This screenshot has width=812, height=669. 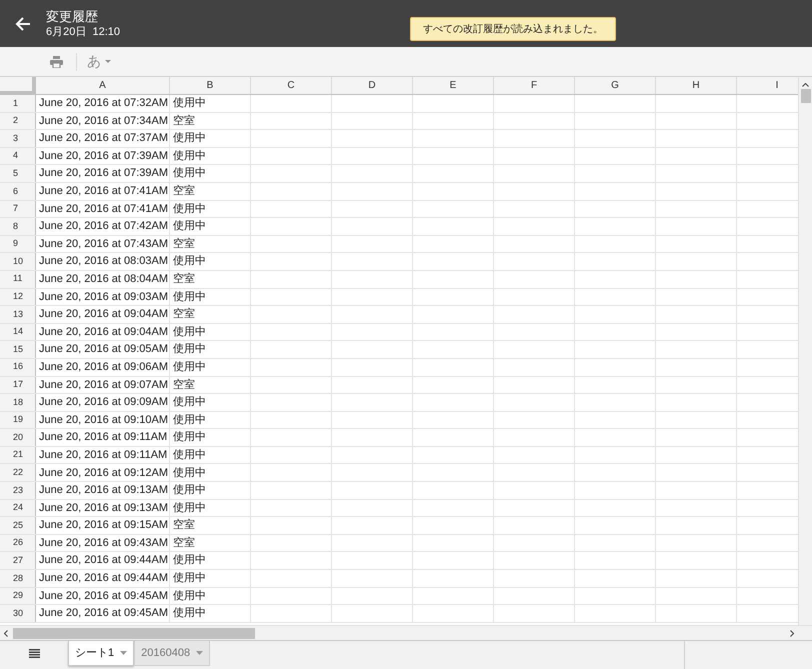 I want to click on row-header: 29, so click(x=18, y=596).